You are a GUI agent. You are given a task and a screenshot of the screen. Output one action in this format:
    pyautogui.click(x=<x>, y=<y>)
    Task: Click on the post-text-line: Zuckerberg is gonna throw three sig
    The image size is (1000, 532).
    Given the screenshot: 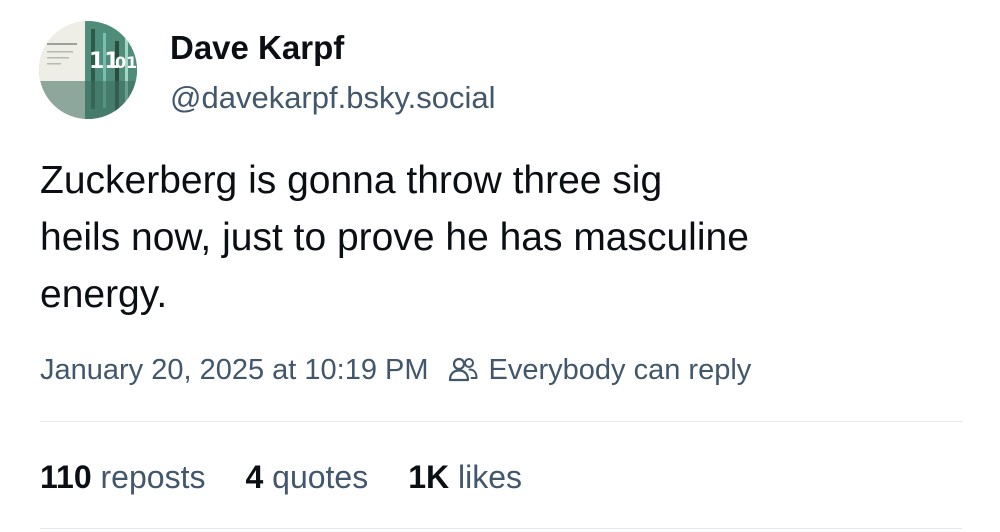 What is the action you would take?
    pyautogui.click(x=351, y=180)
    